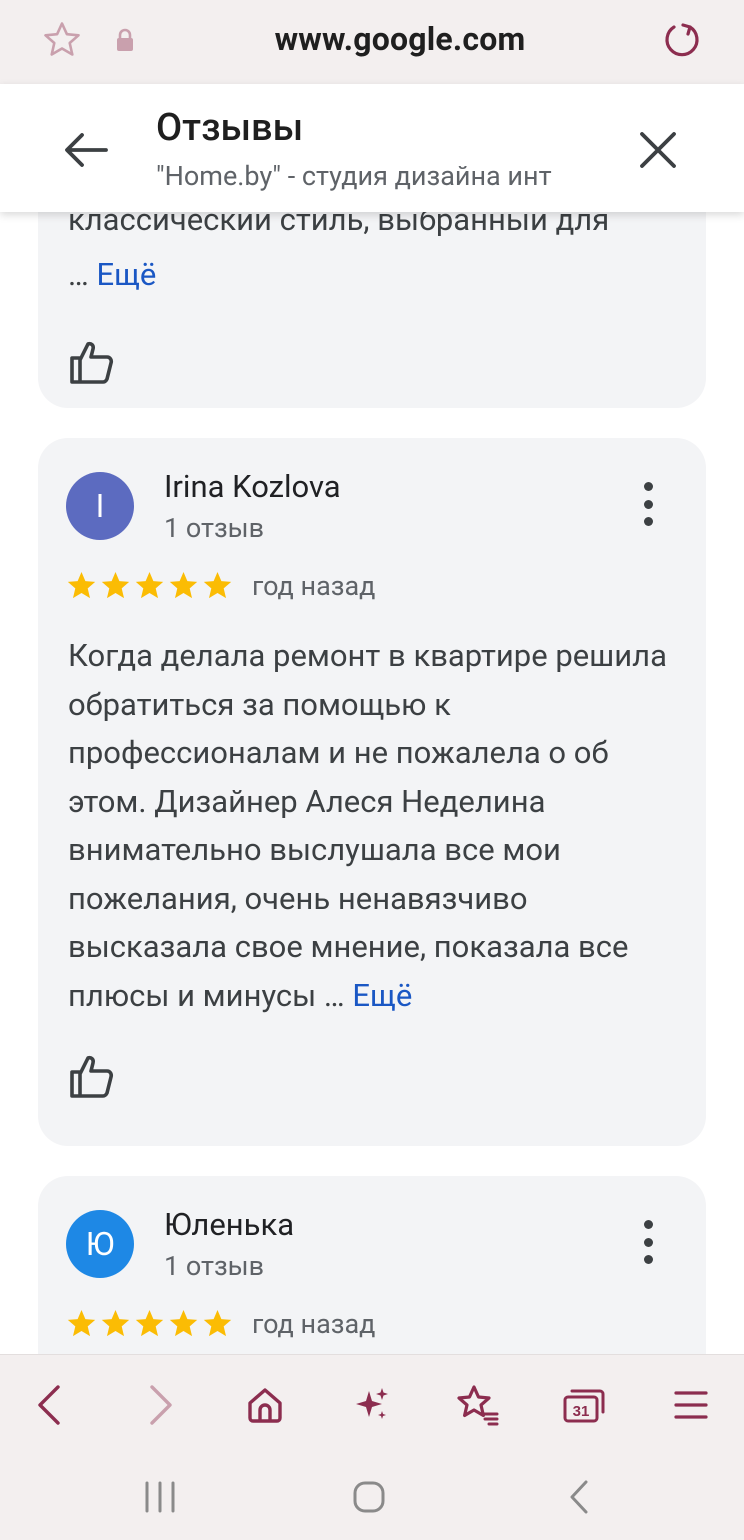  What do you see at coordinates (579, 1497) in the screenshot?
I see `back-nav-icon` at bounding box center [579, 1497].